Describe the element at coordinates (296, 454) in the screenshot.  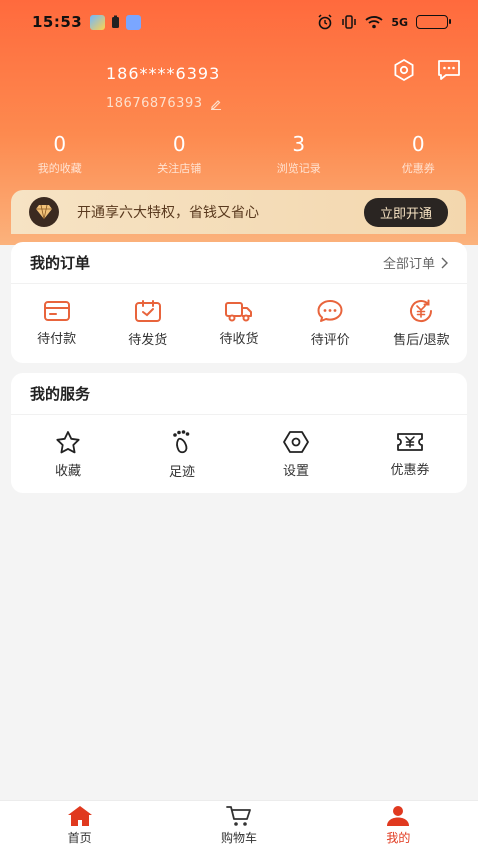
I see `service-settings: 设置` at that location.